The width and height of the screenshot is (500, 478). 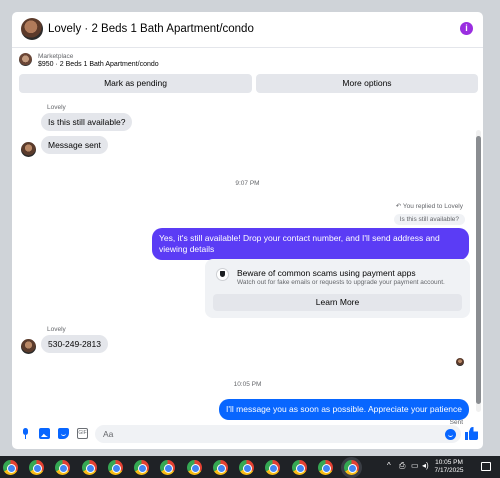 What do you see at coordinates (25, 433) in the screenshot?
I see `mic-icon` at bounding box center [25, 433].